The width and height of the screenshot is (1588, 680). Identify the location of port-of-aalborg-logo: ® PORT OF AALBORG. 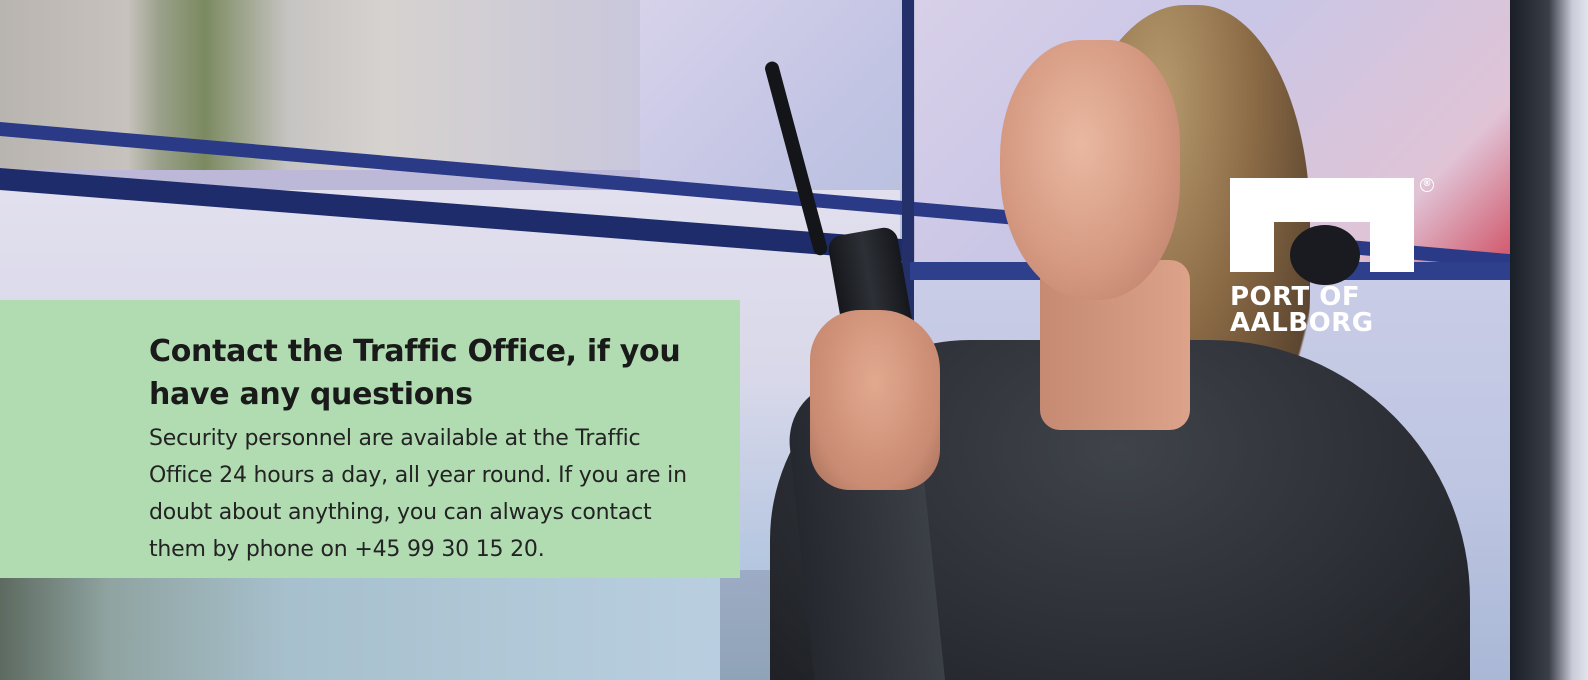
(1332, 263).